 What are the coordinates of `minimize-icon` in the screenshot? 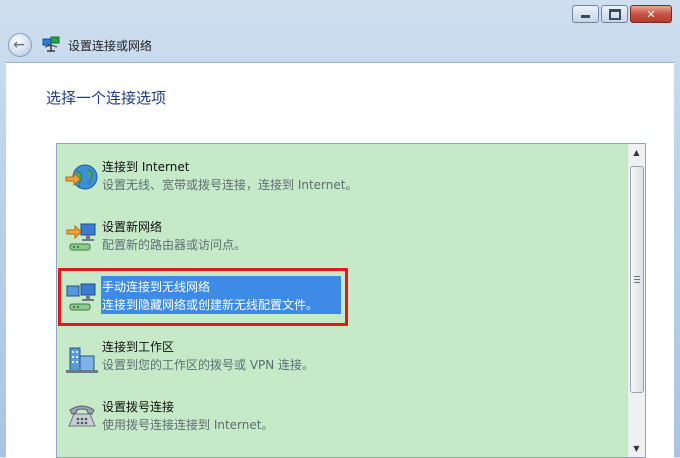 It's located at (585, 16).